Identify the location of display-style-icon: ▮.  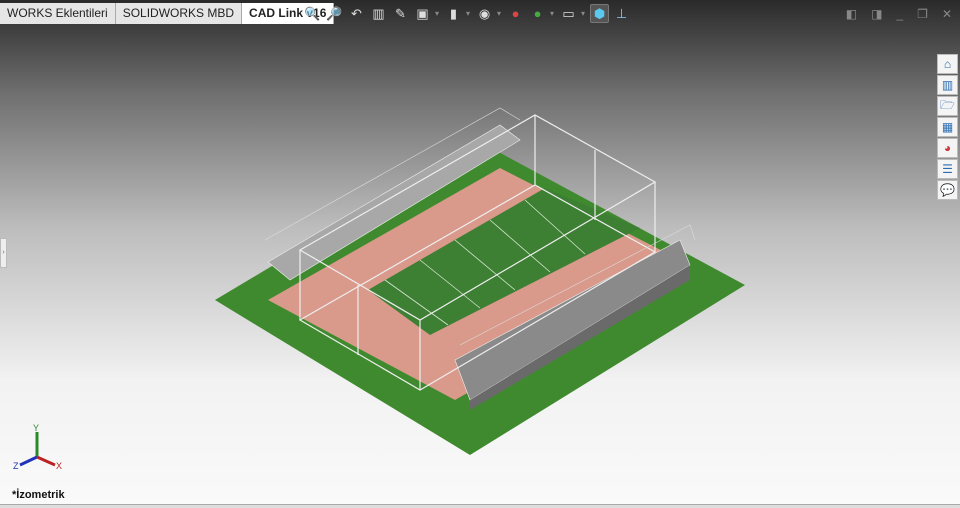
(453, 13).